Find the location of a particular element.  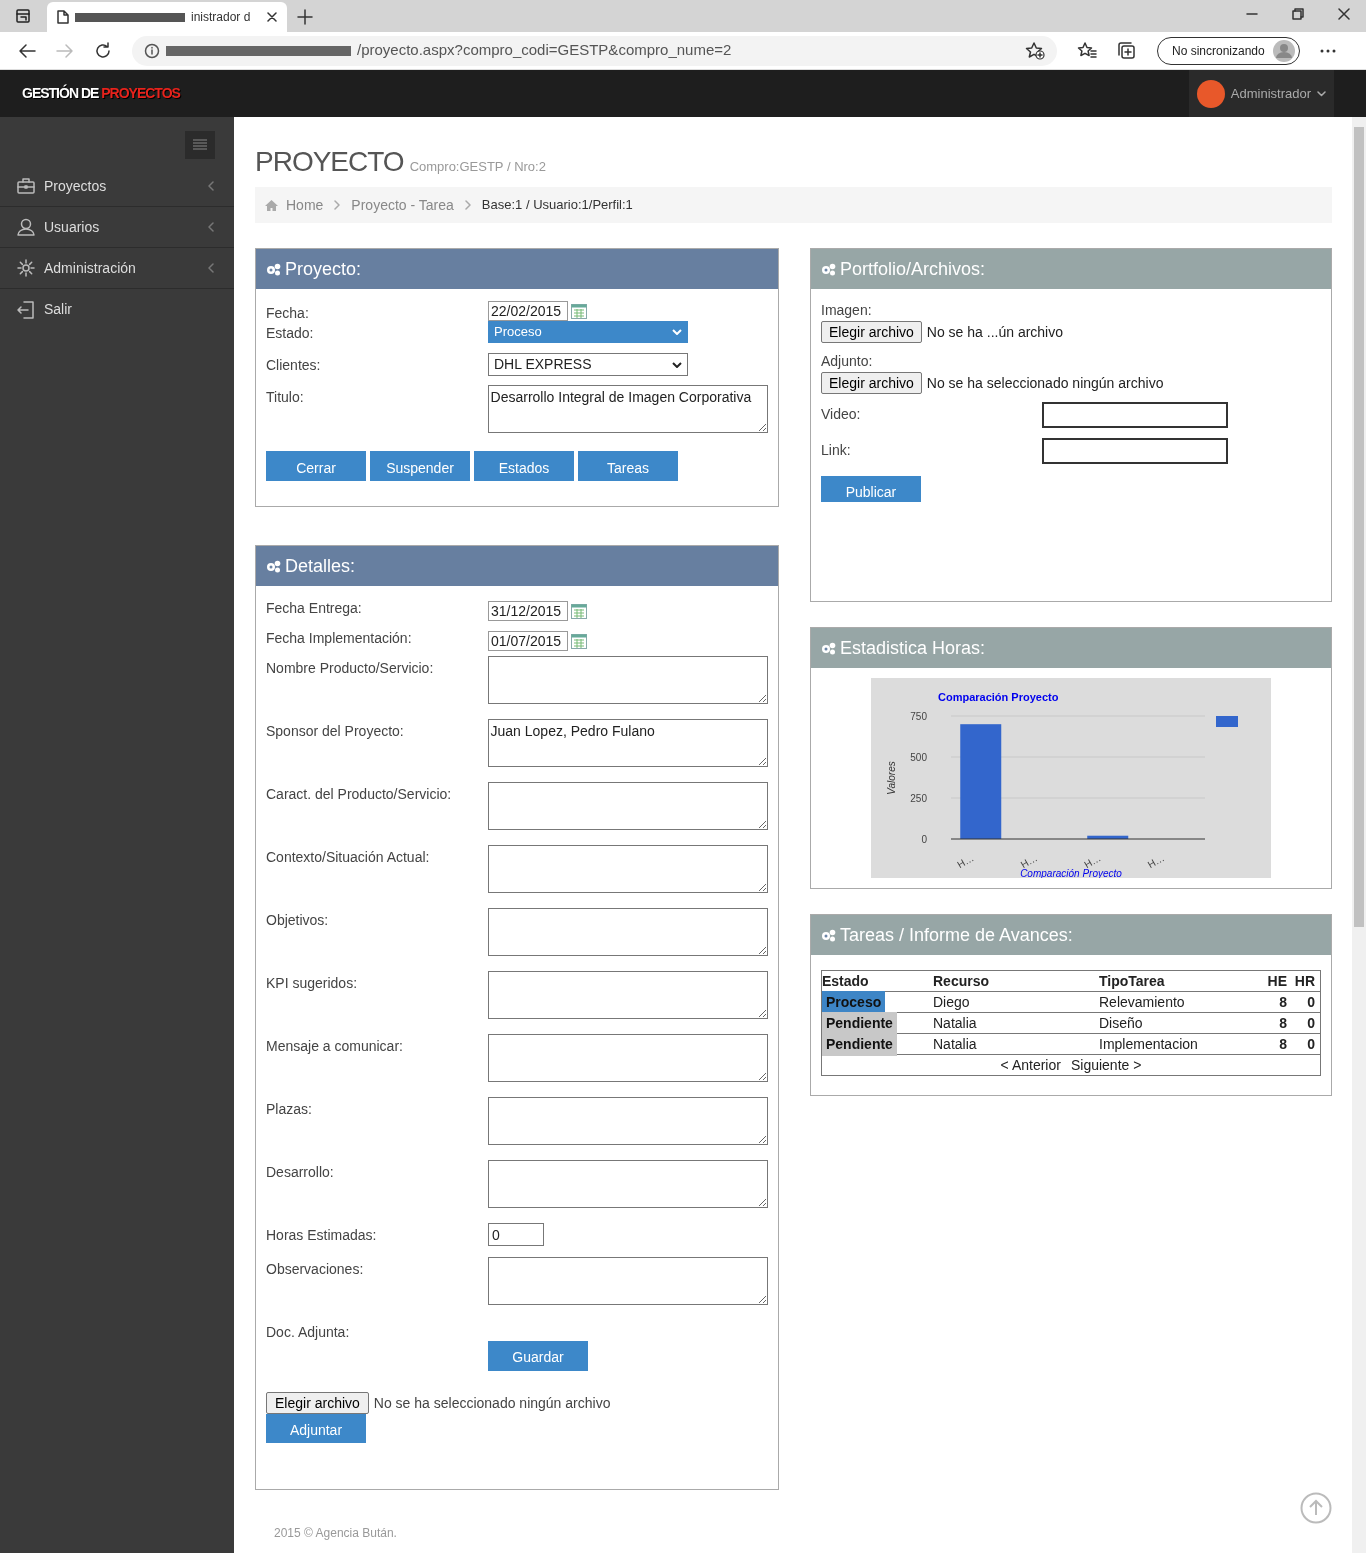

browser-tab: inistrador d is located at coordinates (167, 17).